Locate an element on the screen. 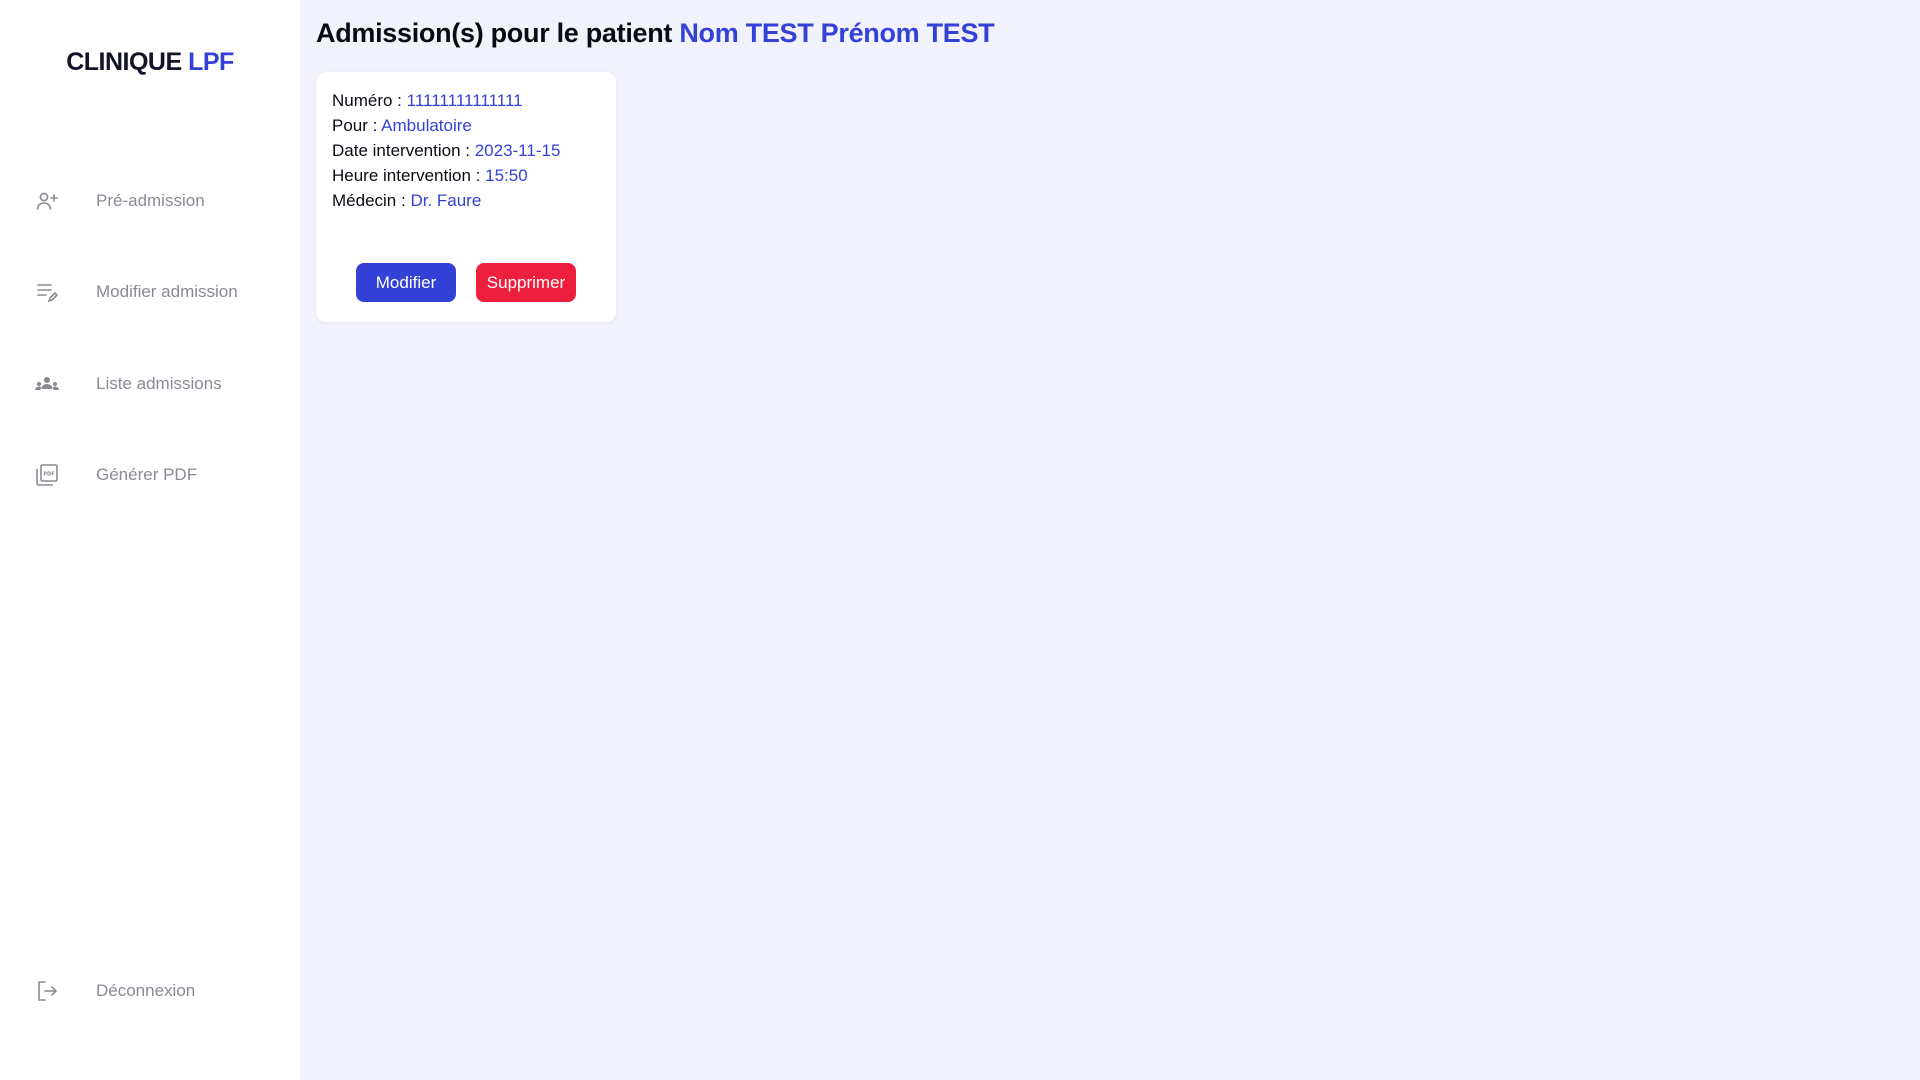  nav-item-liste-admissions: Liste admissions is located at coordinates (150, 384).